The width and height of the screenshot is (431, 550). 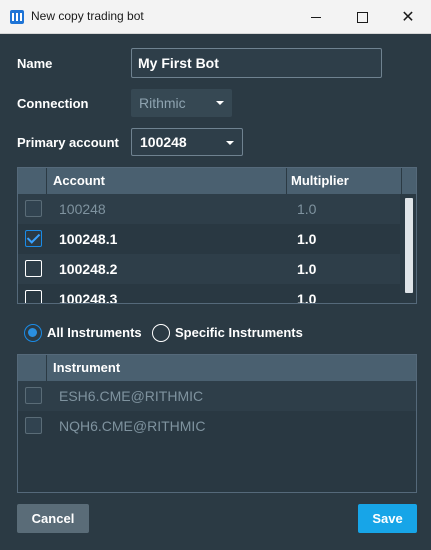 I want to click on save-button: Save, so click(x=387, y=518).